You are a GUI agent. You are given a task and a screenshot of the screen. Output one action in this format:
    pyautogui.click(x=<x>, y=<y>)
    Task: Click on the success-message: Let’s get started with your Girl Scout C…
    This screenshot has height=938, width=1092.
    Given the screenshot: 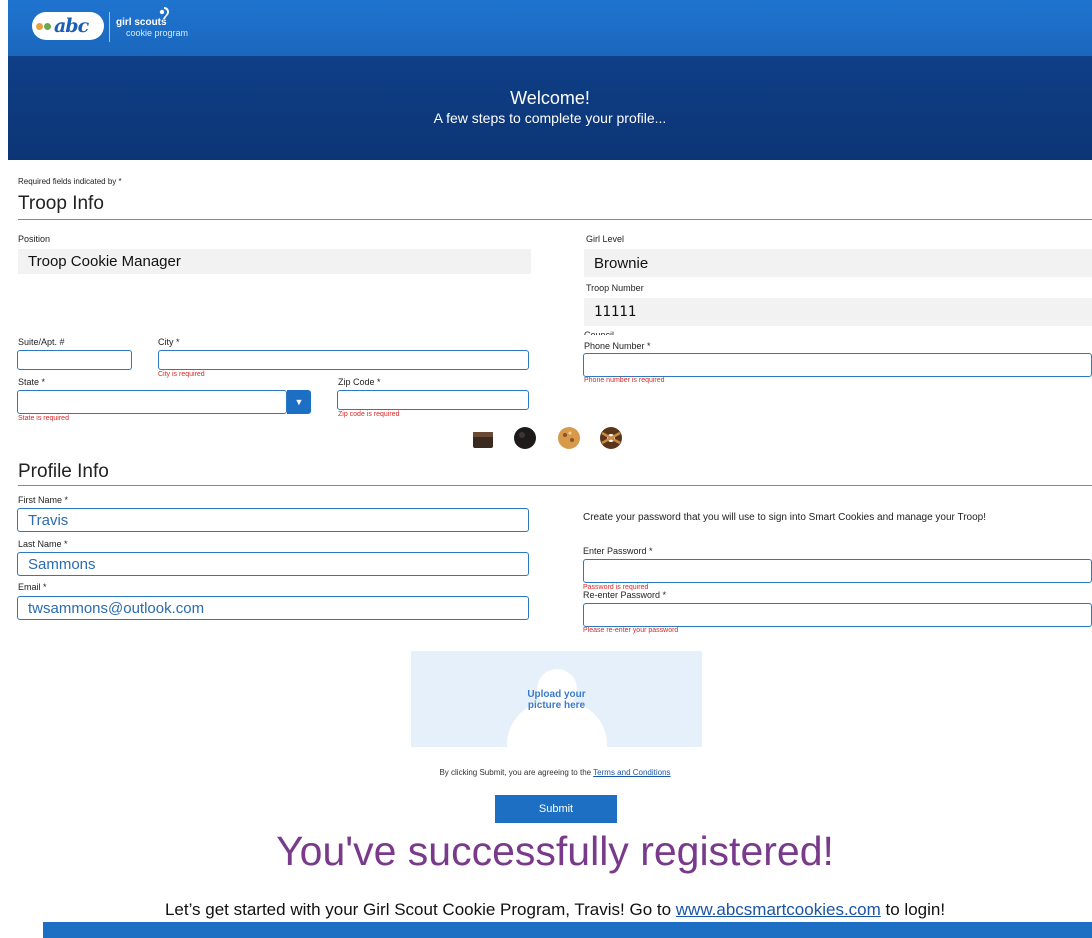 What is the action you would take?
    pyautogui.click(x=546, y=910)
    